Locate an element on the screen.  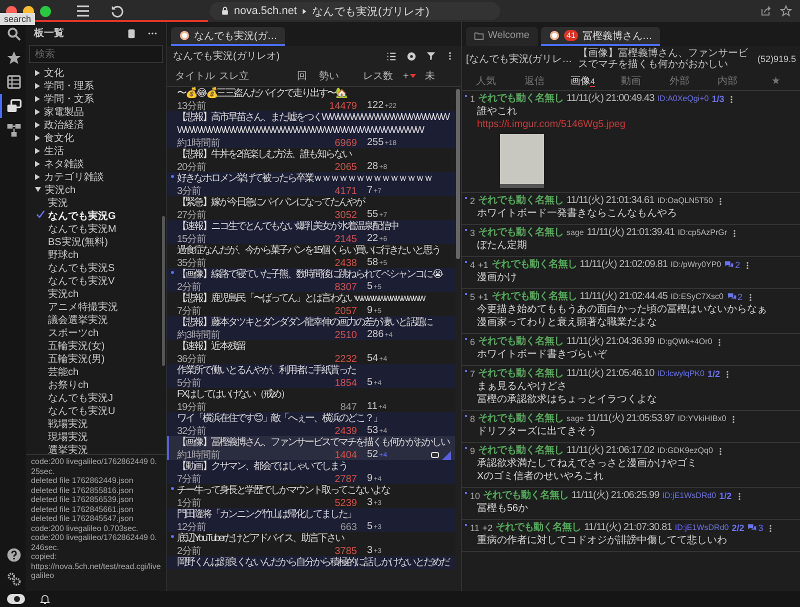
reload-icon is located at coordinates (117, 11).